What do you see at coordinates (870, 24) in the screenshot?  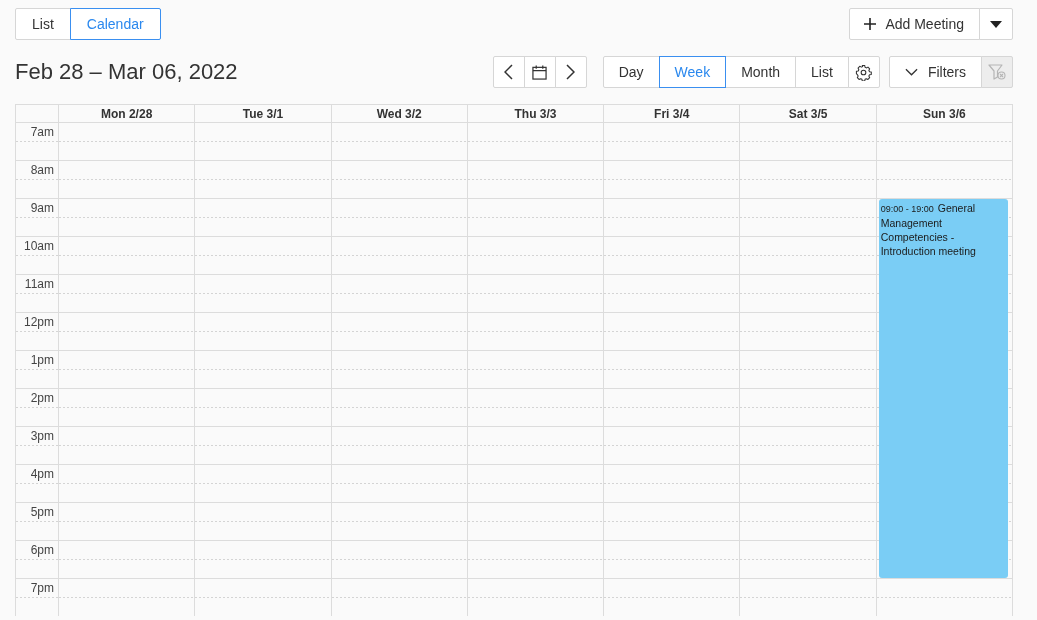 I see `plus-icon` at bounding box center [870, 24].